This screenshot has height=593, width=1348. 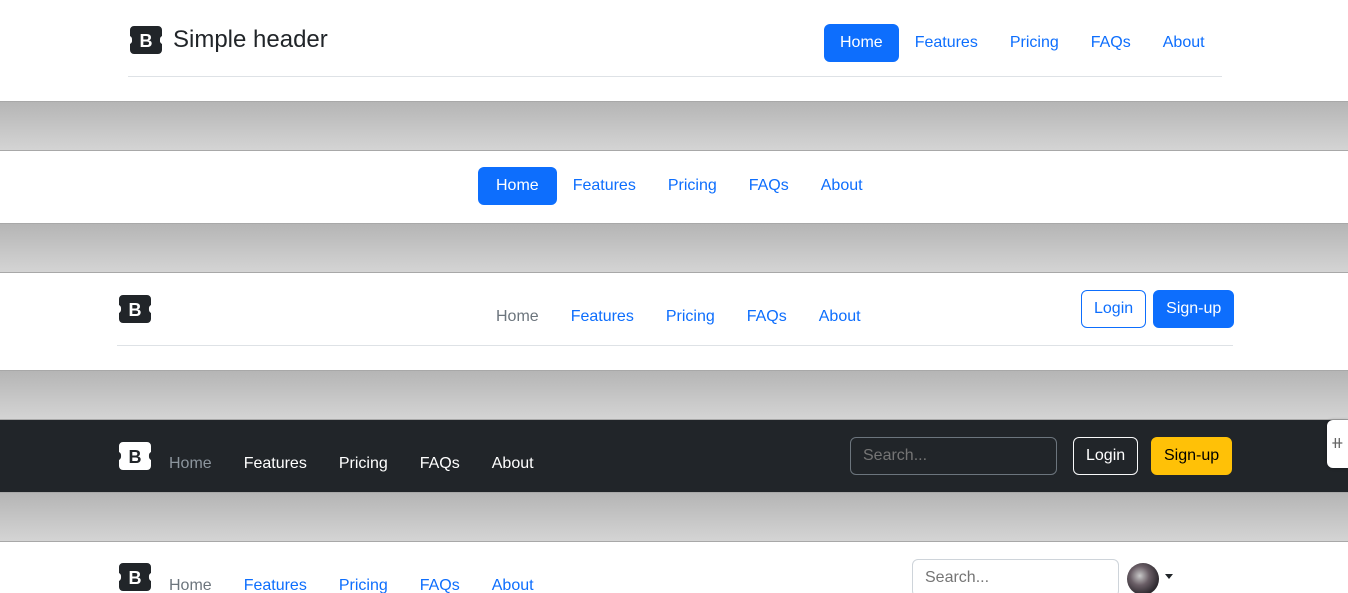 I want to click on brand-link: B Simple header, so click(x=228, y=40).